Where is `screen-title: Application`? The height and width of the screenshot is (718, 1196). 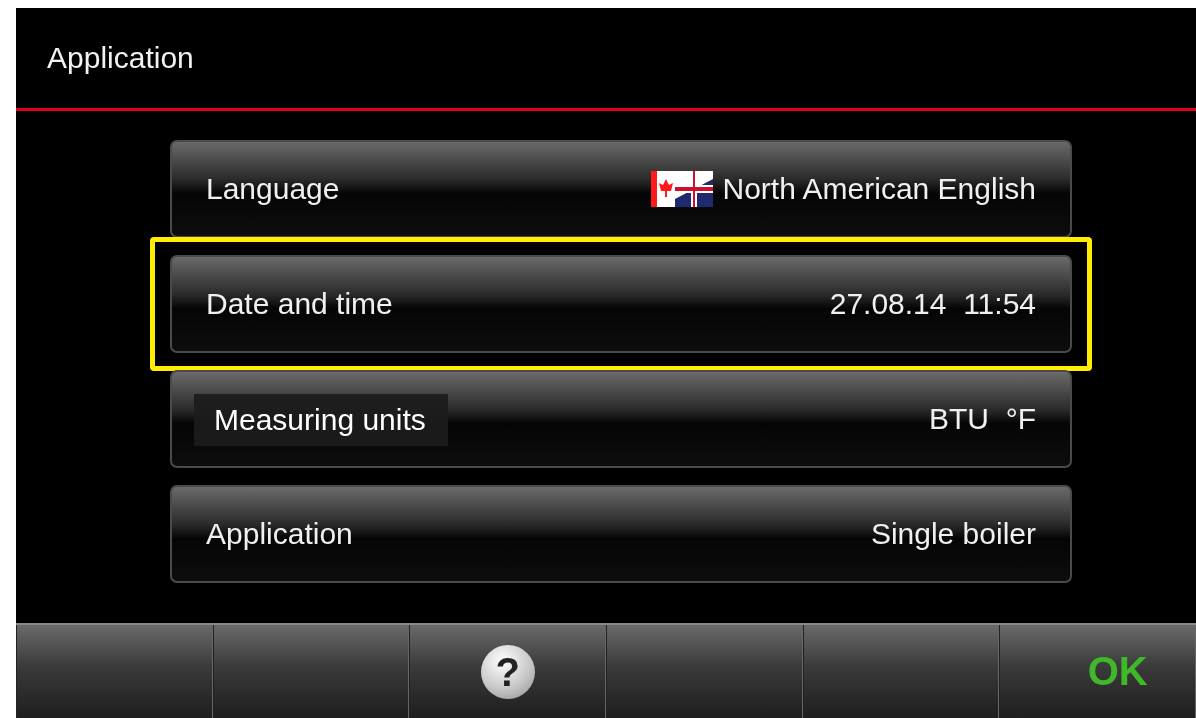
screen-title: Application is located at coordinates (120, 58).